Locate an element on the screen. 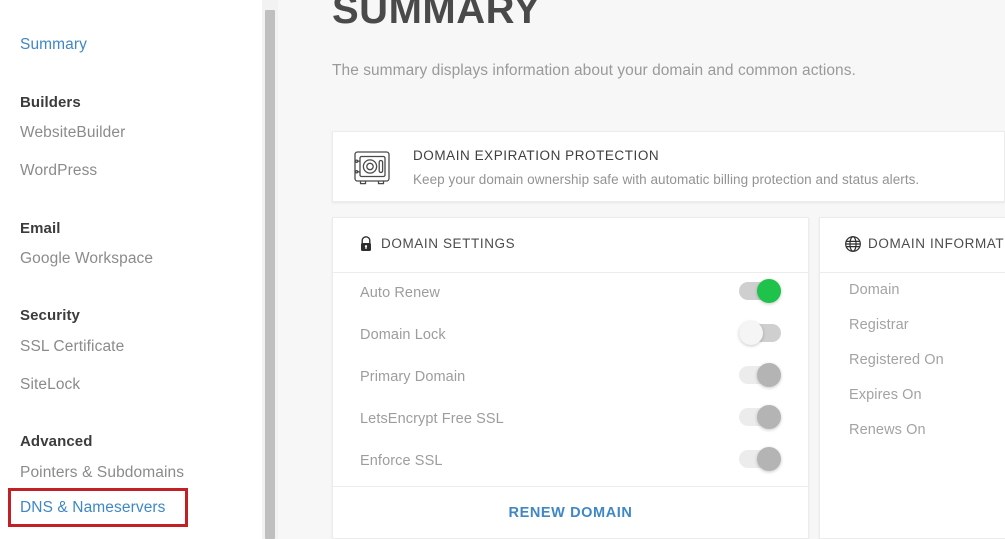 The image size is (1005, 539). setting-label: Enforce SSL is located at coordinates (401, 461).